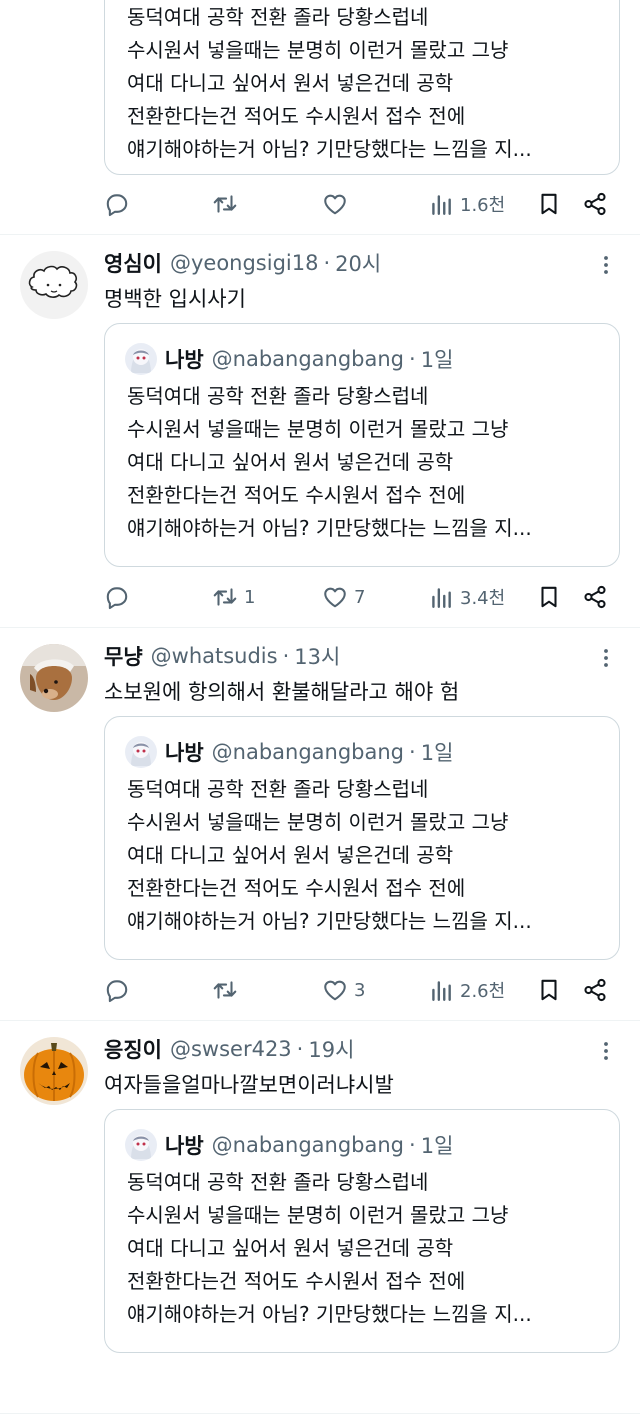  Describe the element at coordinates (320, 204) in the screenshot. I see `action-bar: 1.6천` at that location.